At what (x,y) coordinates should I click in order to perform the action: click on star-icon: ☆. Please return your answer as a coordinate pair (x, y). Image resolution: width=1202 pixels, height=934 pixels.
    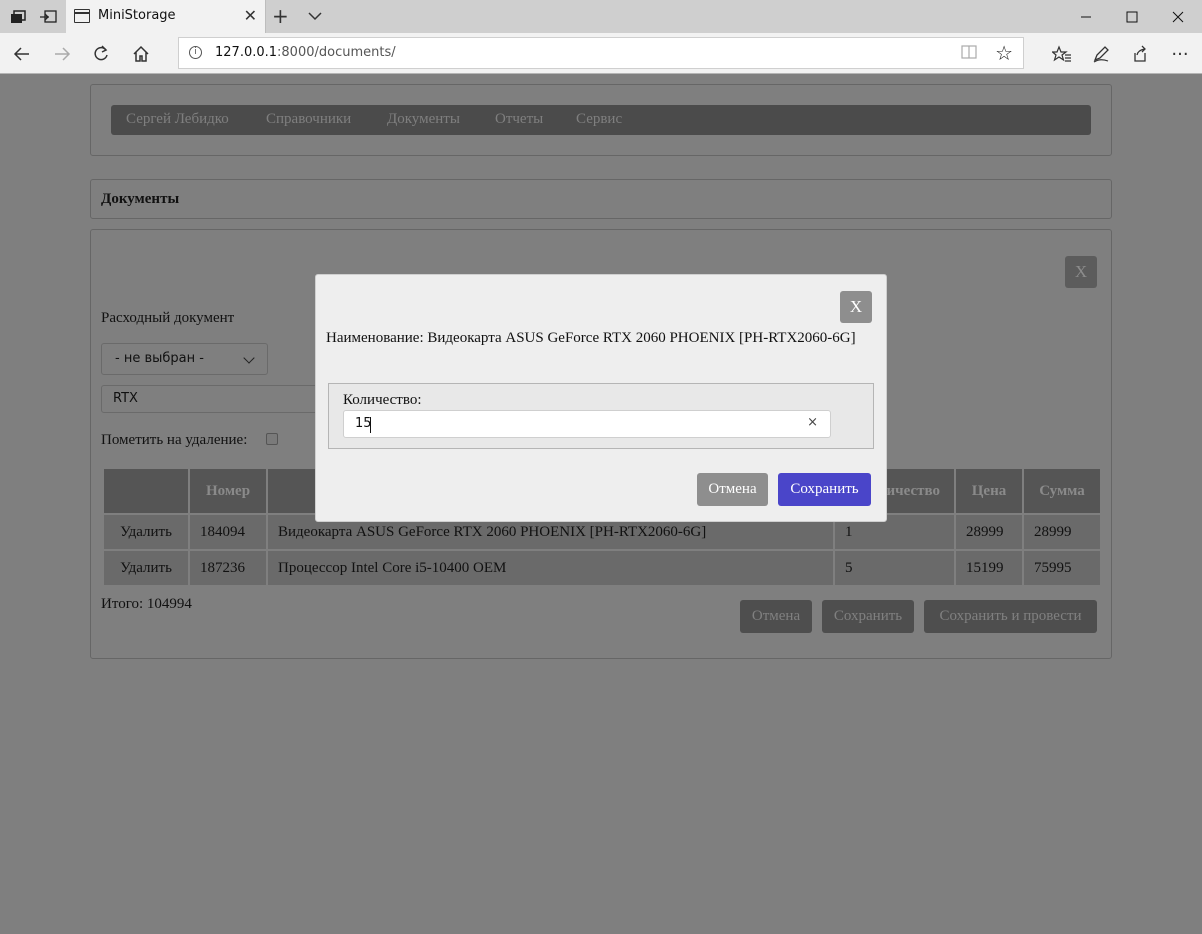
    Looking at the image, I should click on (1004, 53).